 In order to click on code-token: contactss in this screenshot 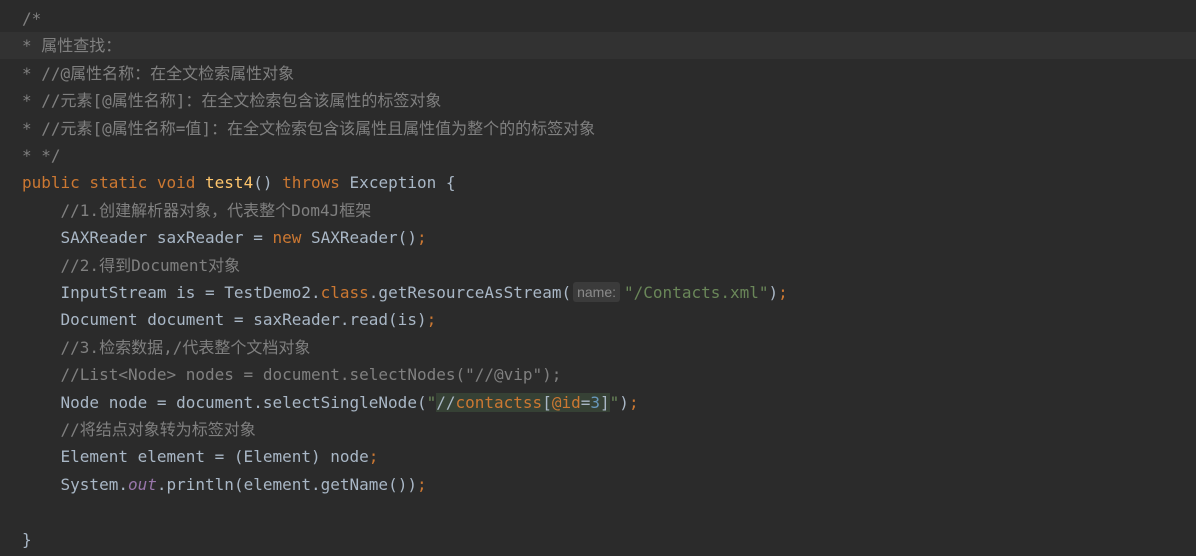, I will do `click(499, 402)`.